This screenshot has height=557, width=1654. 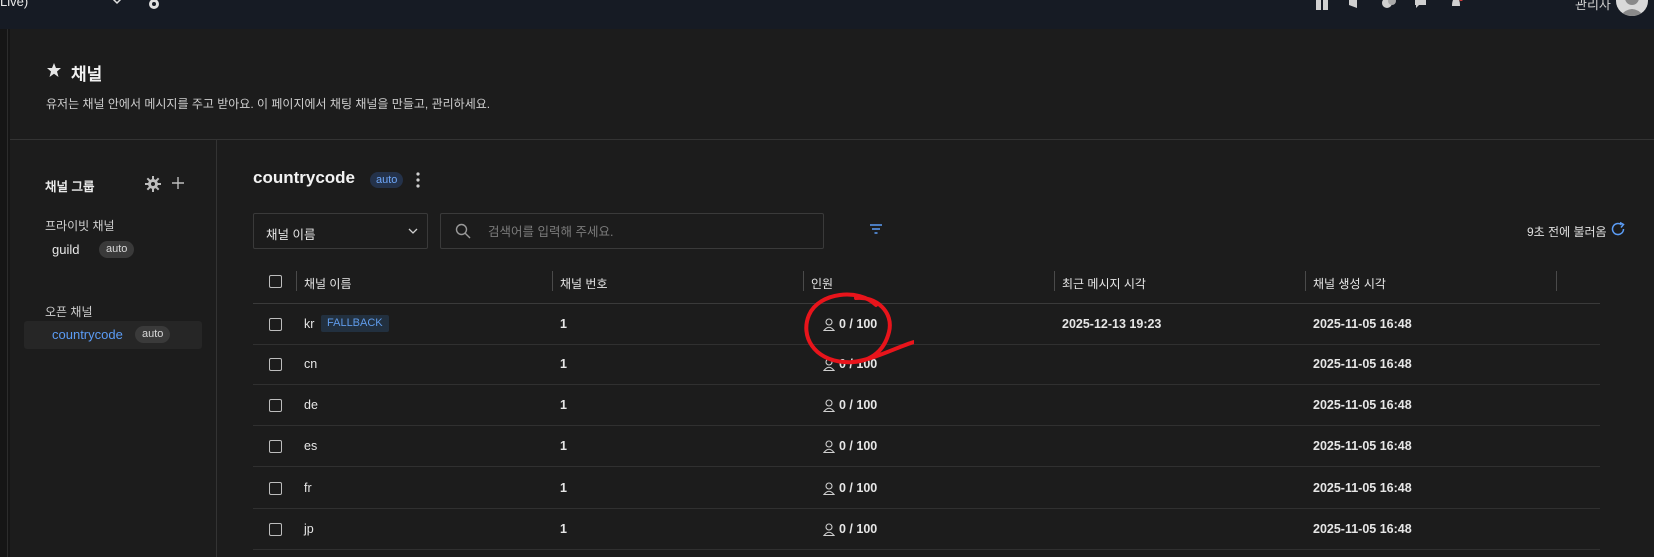 I want to click on table-row: fr 1 0 / 100 2025-11-05 16:48, so click(x=926, y=488).